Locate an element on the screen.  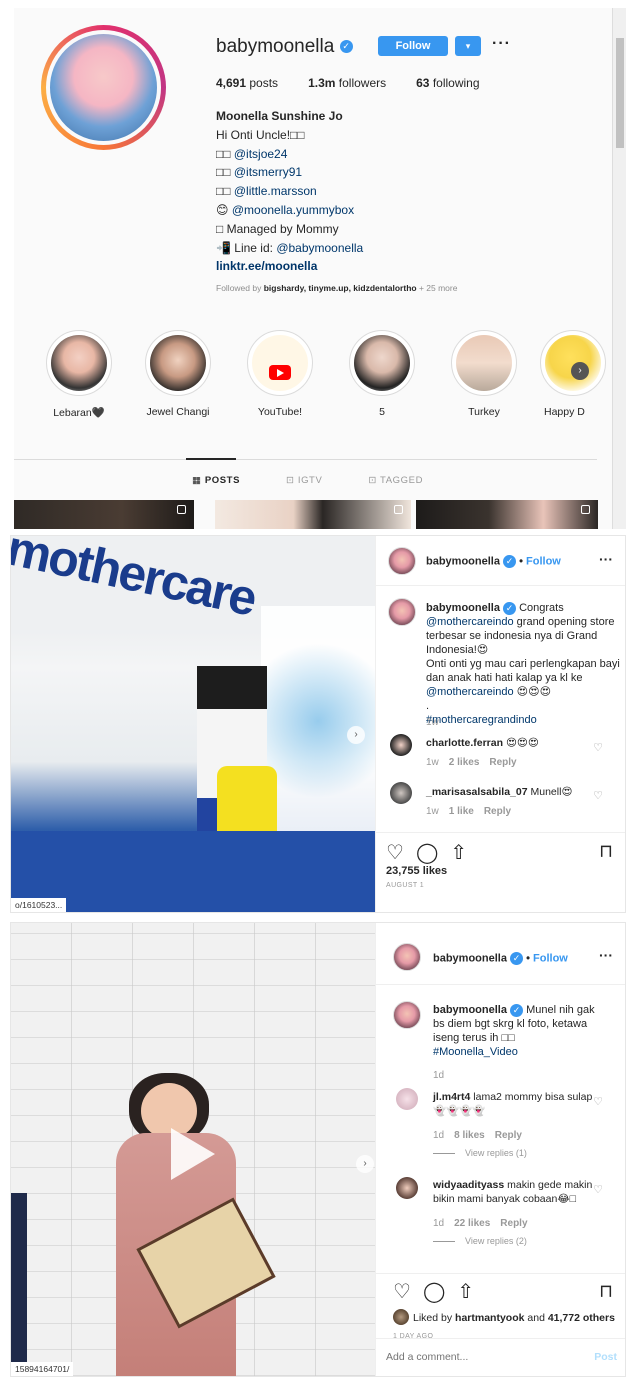
post-grid is located at coordinates (313, 514).